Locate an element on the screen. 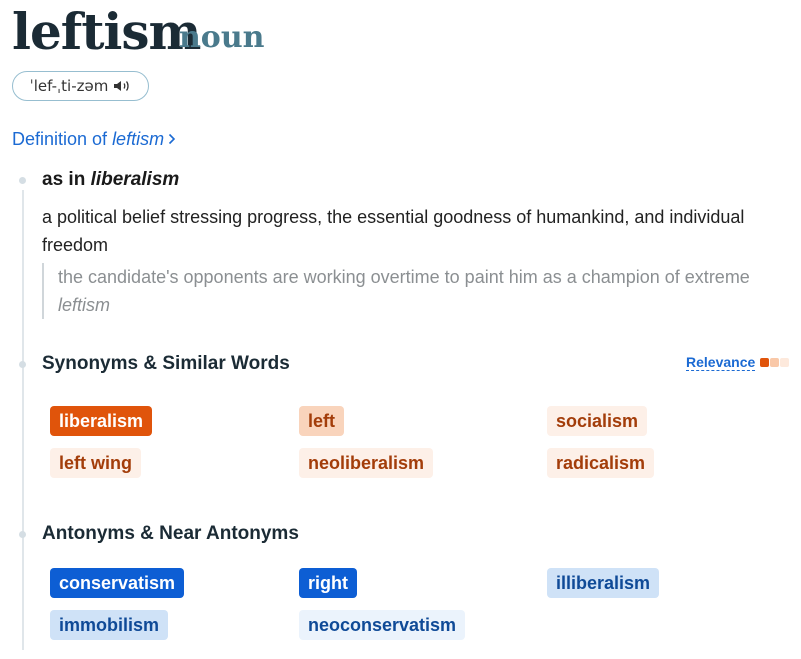  relevance-label: Relevance is located at coordinates (721, 362).